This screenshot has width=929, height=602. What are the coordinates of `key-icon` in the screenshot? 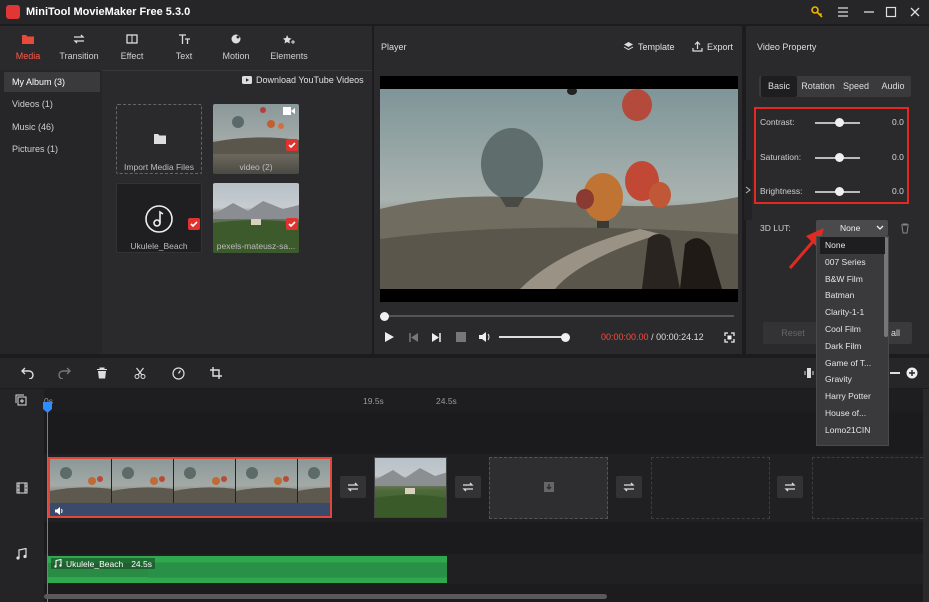 It's located at (817, 12).